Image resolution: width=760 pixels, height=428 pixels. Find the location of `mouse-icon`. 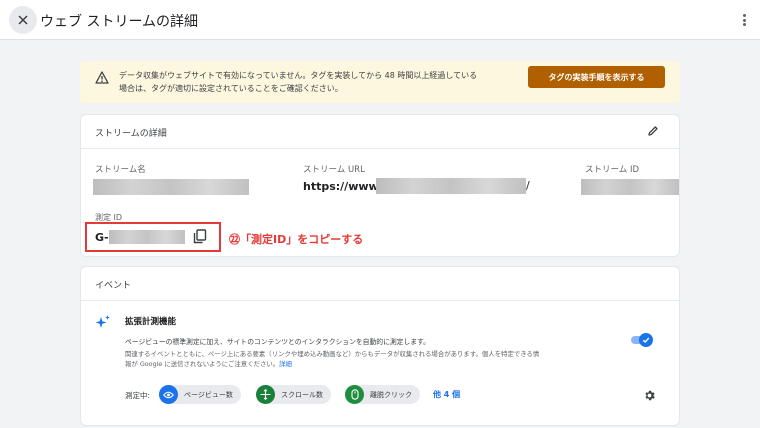

mouse-icon is located at coordinates (354, 394).